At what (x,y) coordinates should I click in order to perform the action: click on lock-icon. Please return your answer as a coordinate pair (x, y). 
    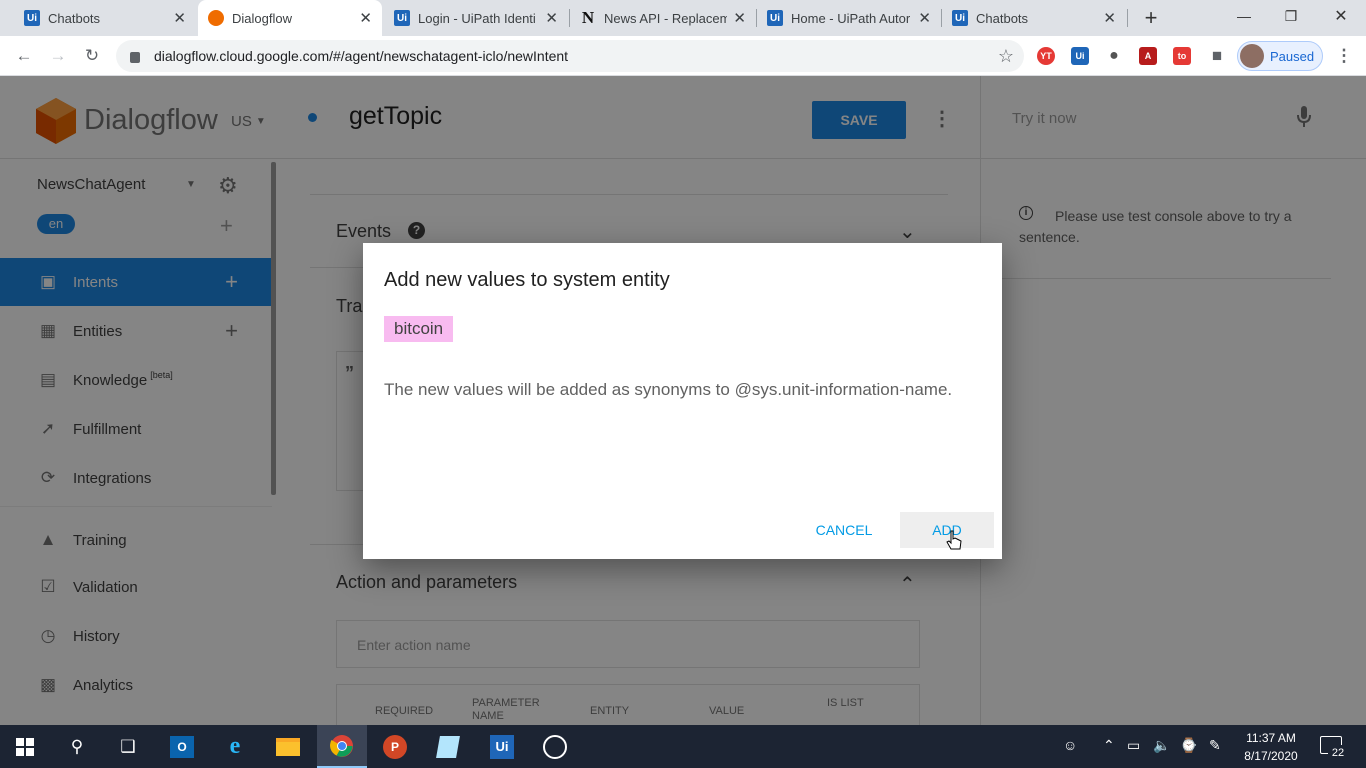
    Looking at the image, I should click on (135, 57).